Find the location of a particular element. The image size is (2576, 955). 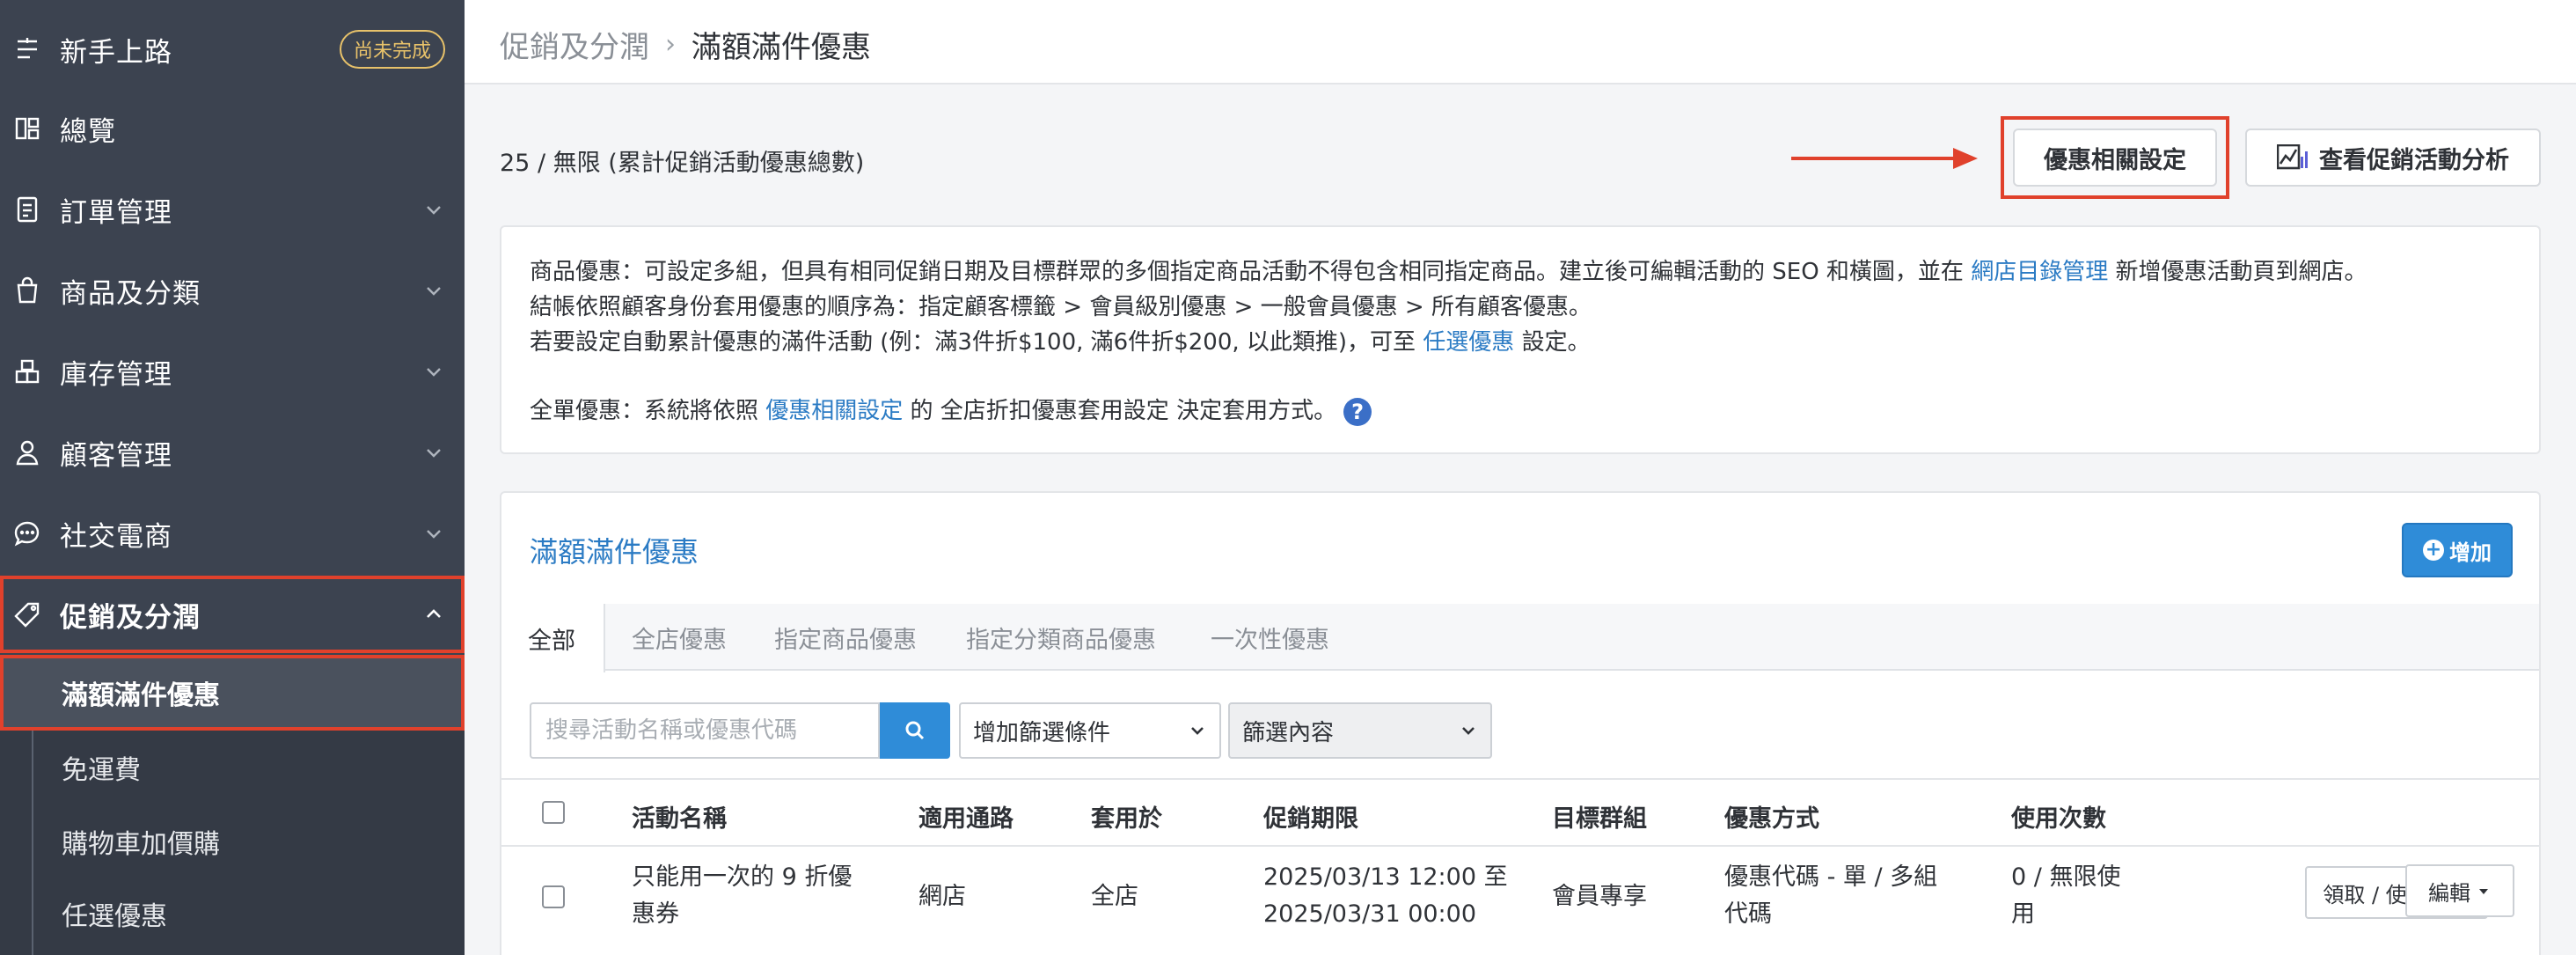

tab-specific-products: 指定商品優惠 is located at coordinates (845, 637).